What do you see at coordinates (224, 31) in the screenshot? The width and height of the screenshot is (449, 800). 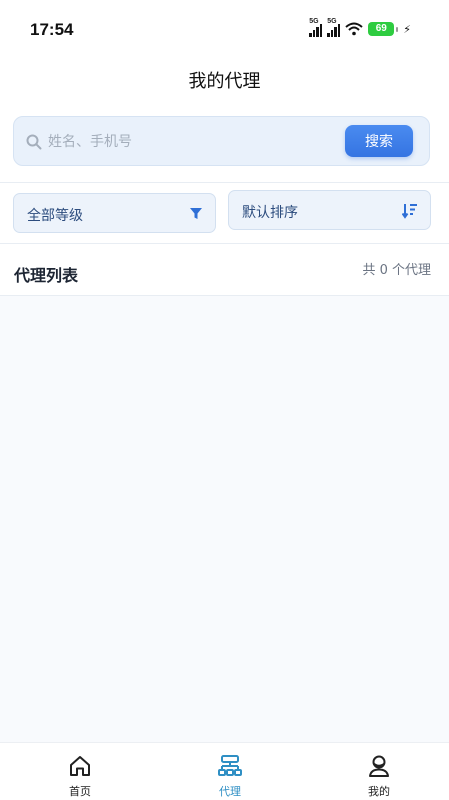 I see `status-bar: 17:54 5G 5G 69 ⚡` at bounding box center [224, 31].